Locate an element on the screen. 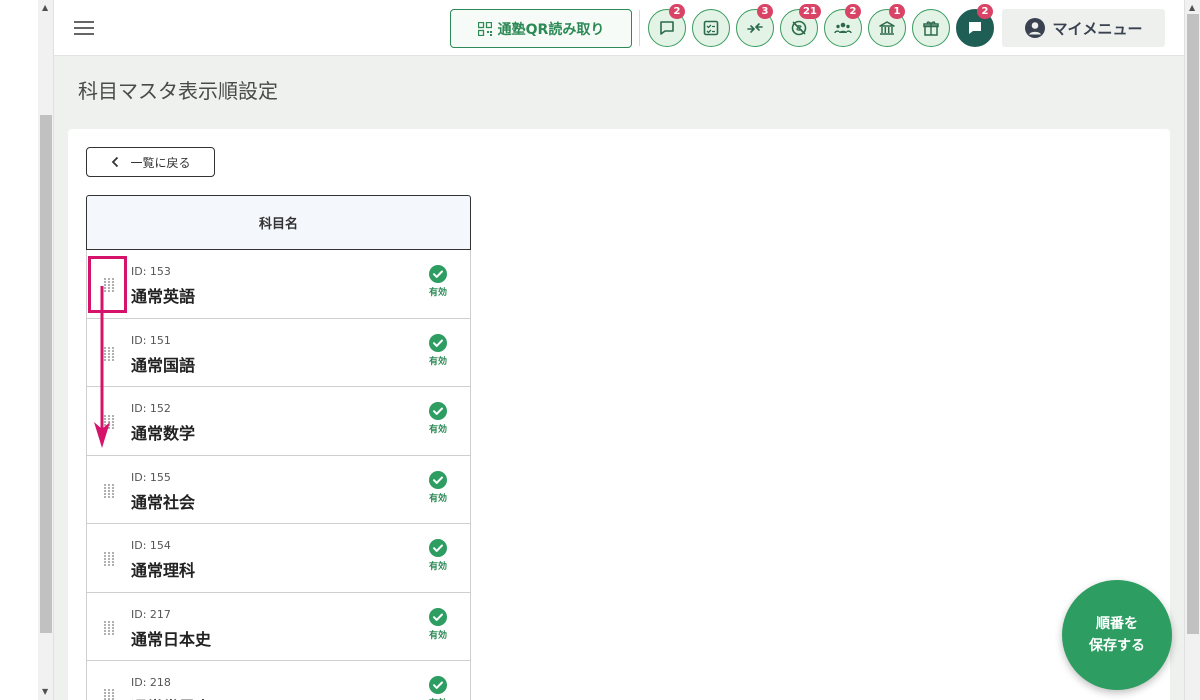 This screenshot has height=700, width=1200. qr-scan-label: 通塾QR読み取り is located at coordinates (551, 29).